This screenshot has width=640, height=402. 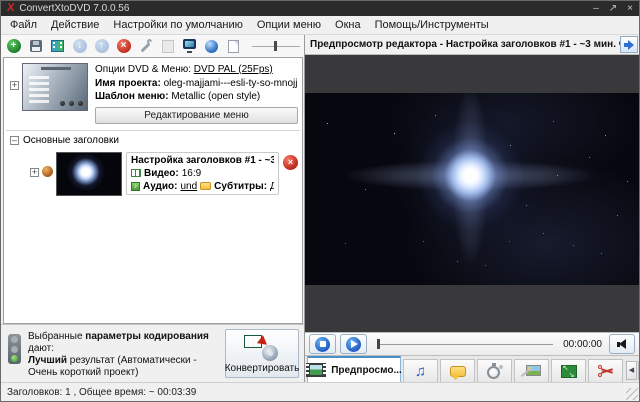 I want to click on traffic-light-icon, so click(x=14, y=349).